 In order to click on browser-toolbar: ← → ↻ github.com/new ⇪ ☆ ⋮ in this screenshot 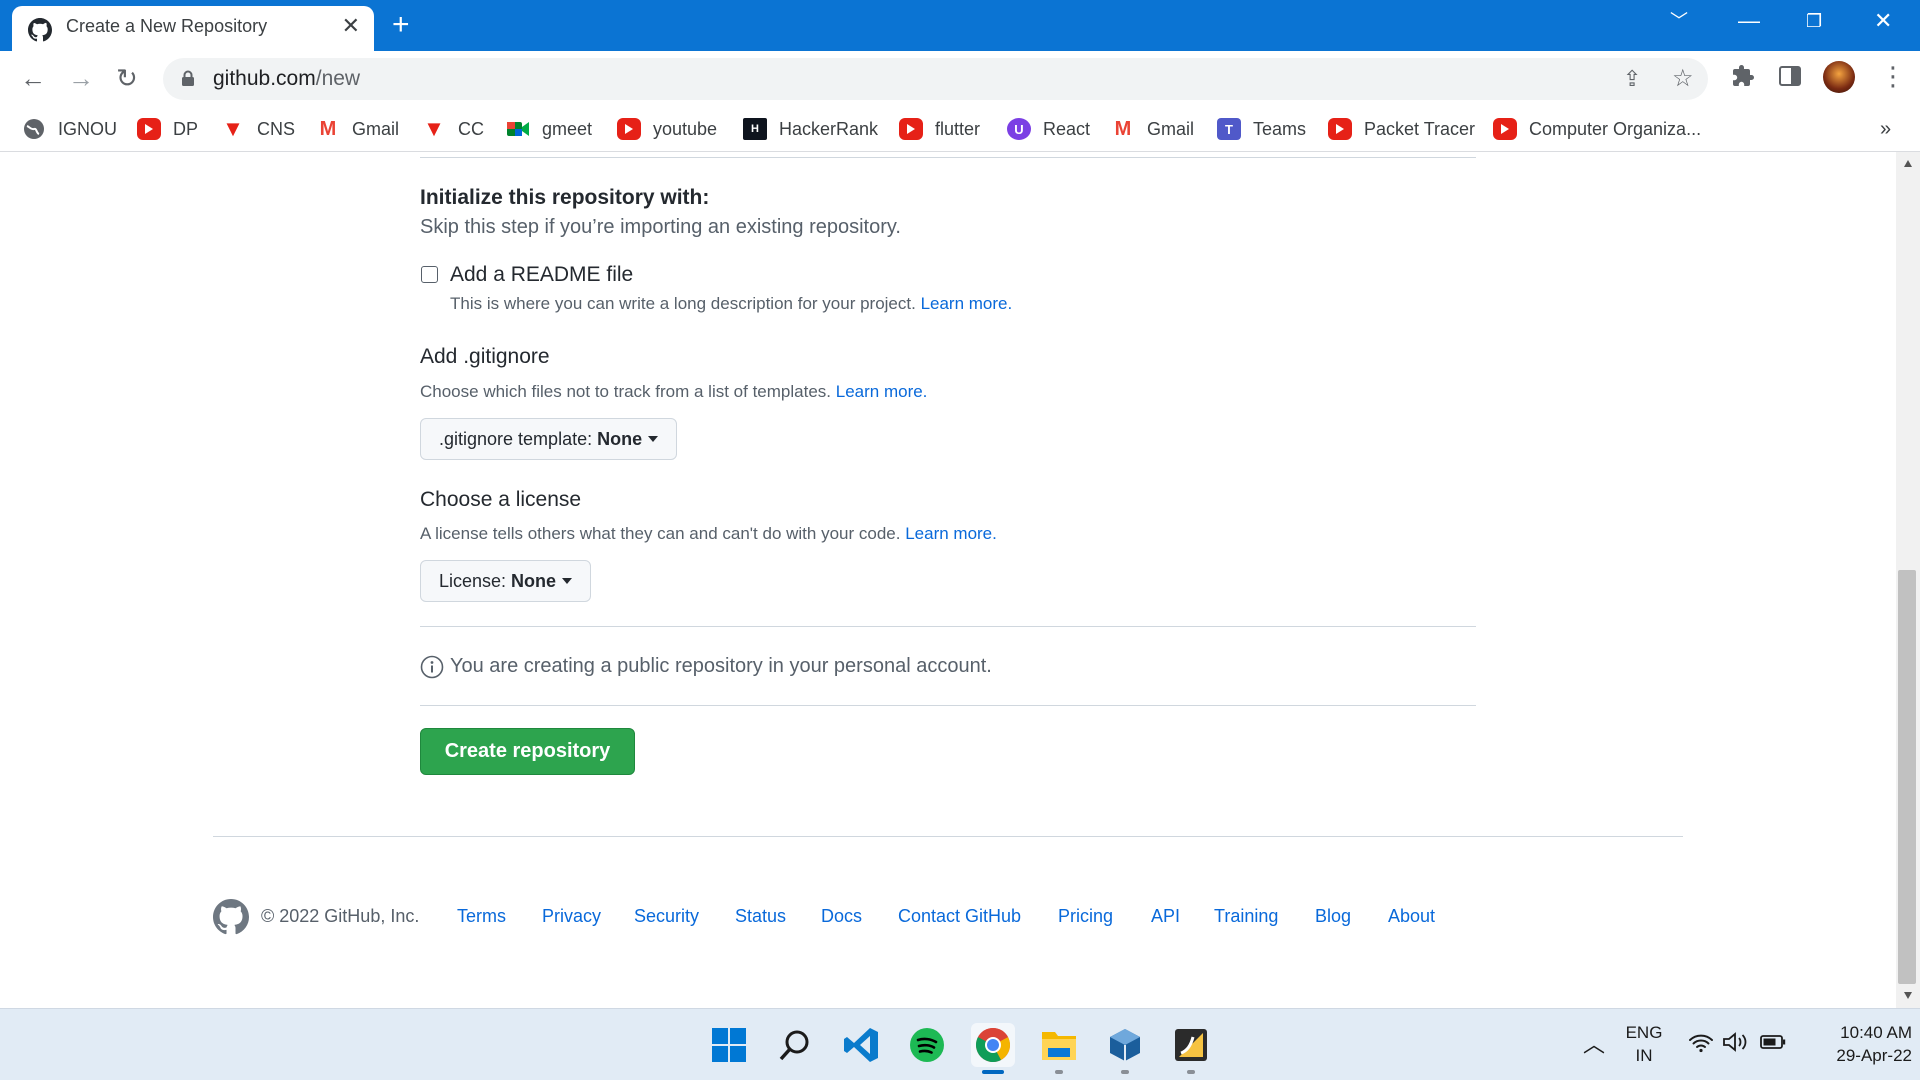, I will do `click(960, 78)`.